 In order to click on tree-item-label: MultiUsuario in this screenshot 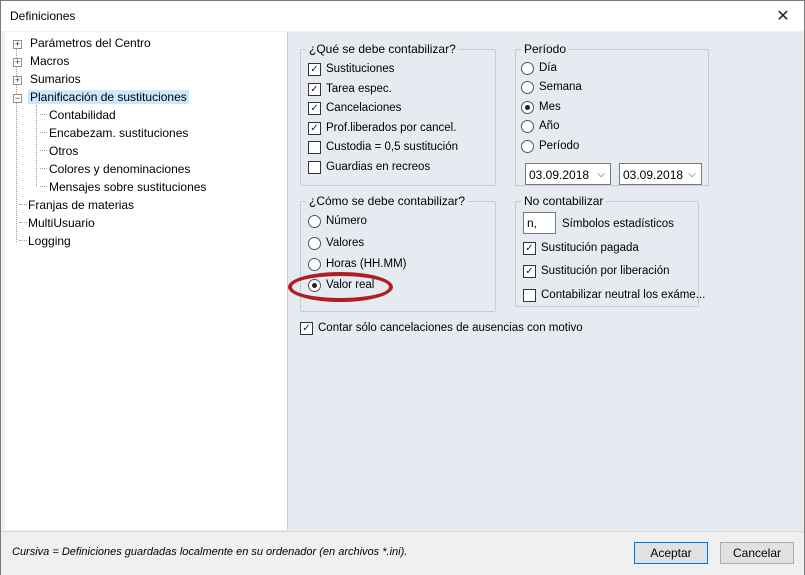, I will do `click(61, 223)`.